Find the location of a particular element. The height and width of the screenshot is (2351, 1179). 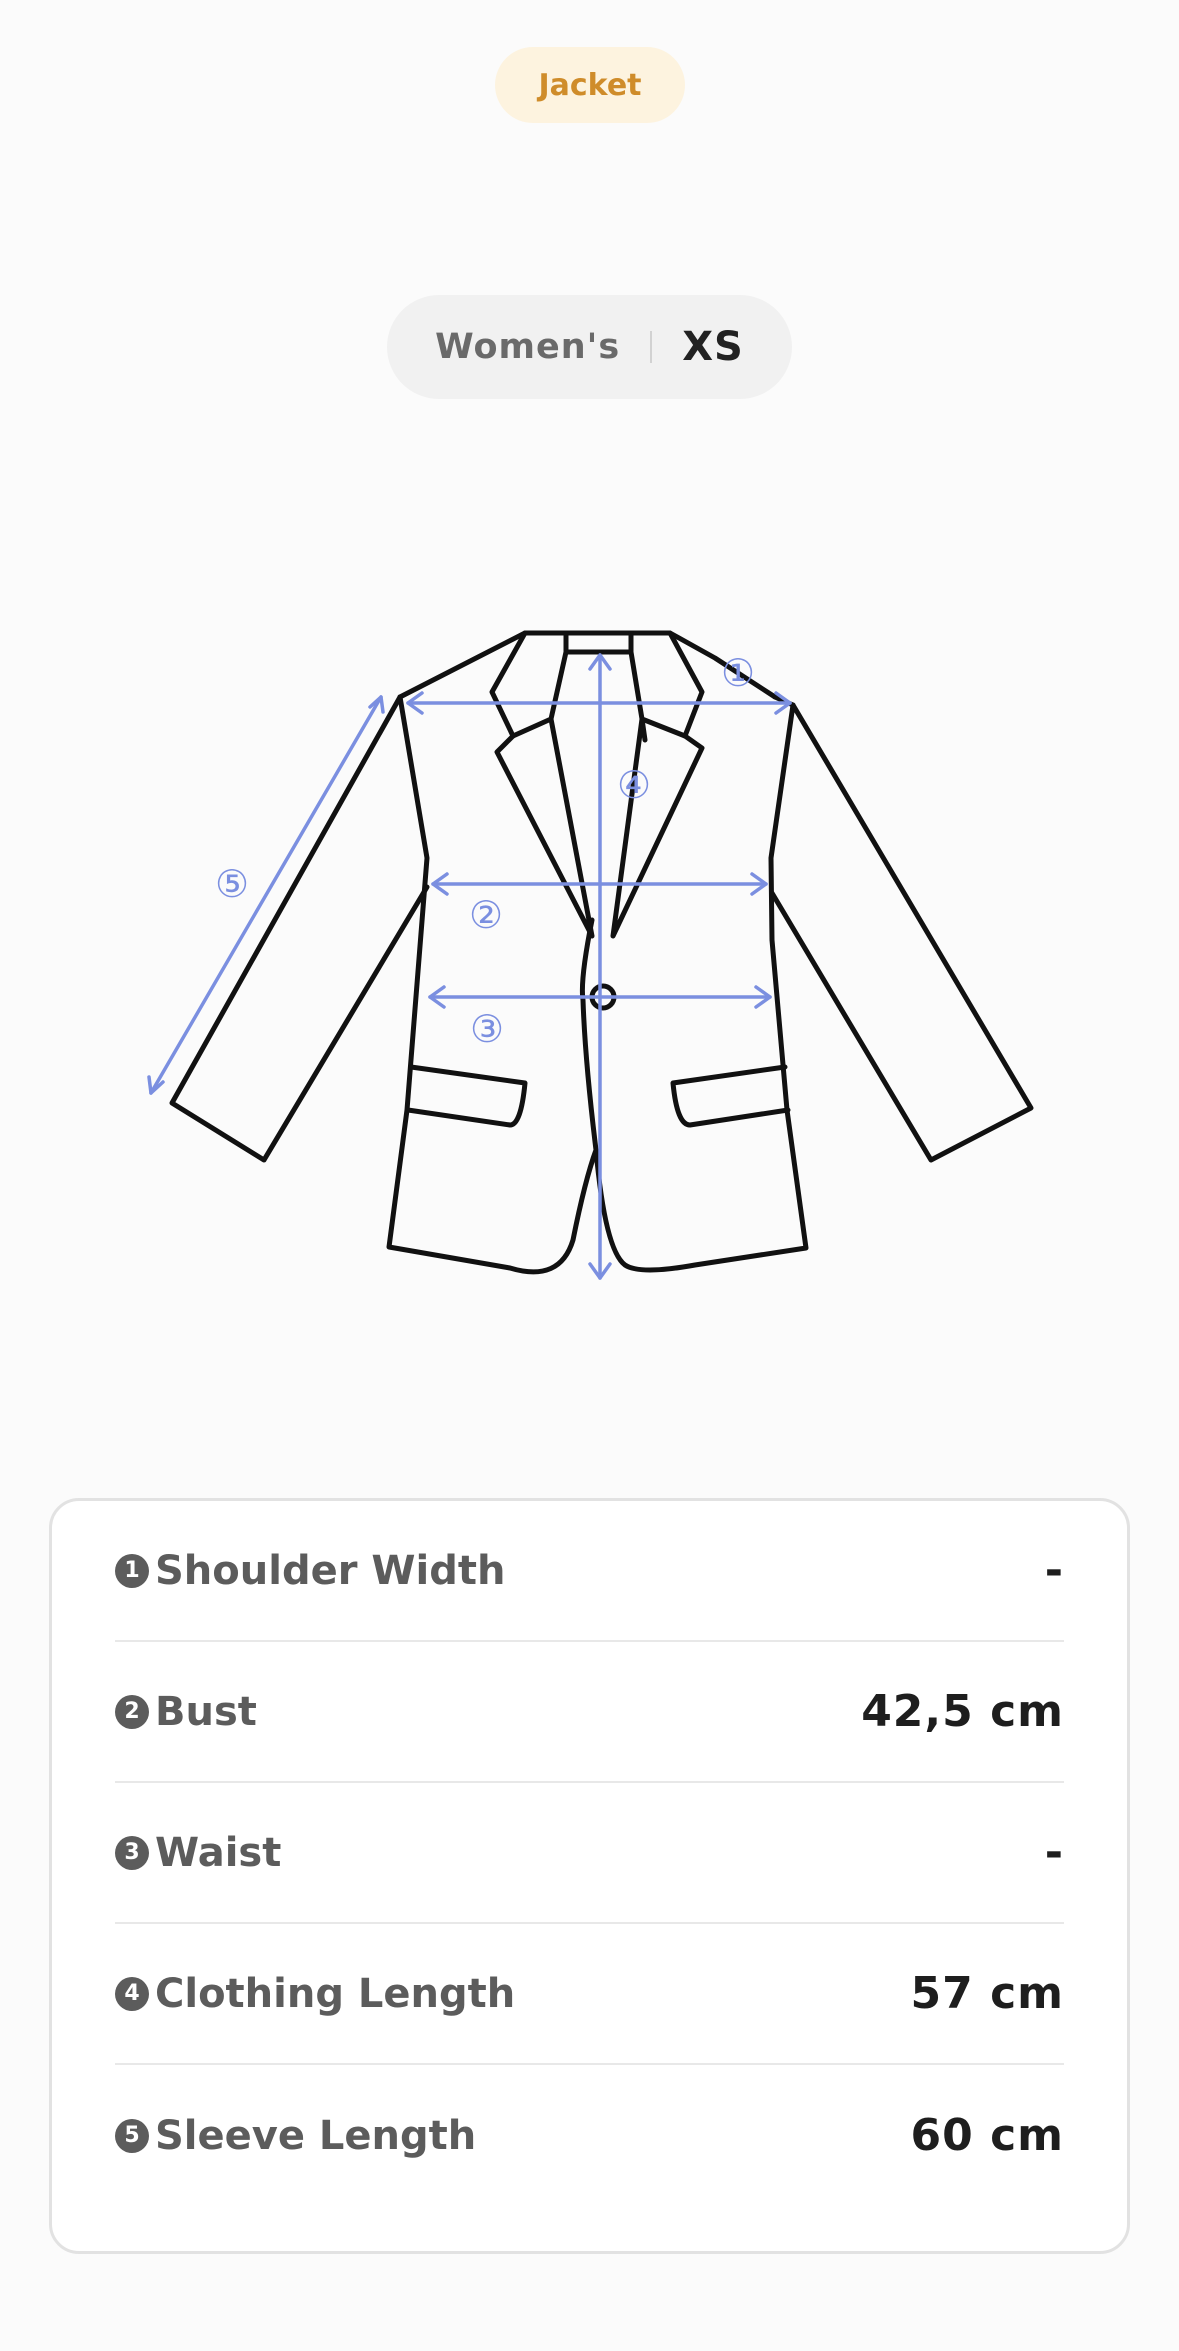

measurement-row-bust: 2 Bust 42,5 cm is located at coordinates (589, 1712).